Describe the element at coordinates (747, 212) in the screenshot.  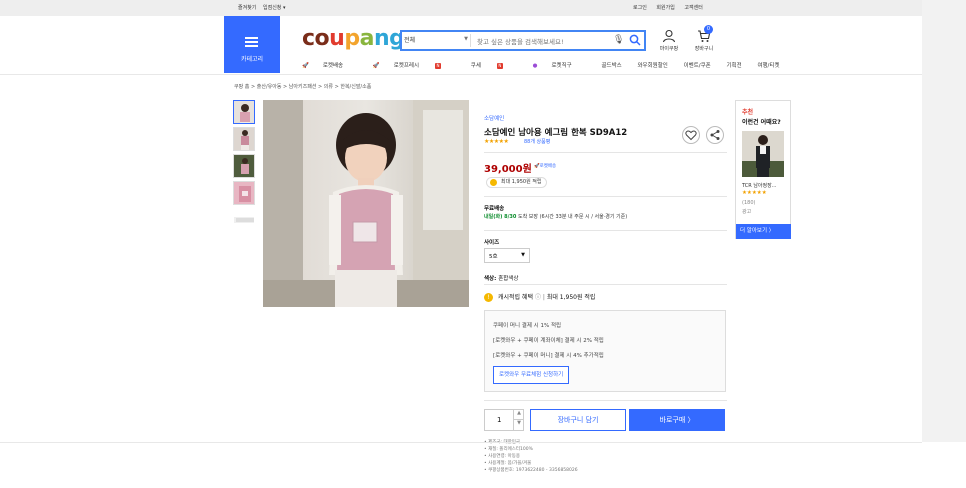
I see `ad-label: 광고` at that location.